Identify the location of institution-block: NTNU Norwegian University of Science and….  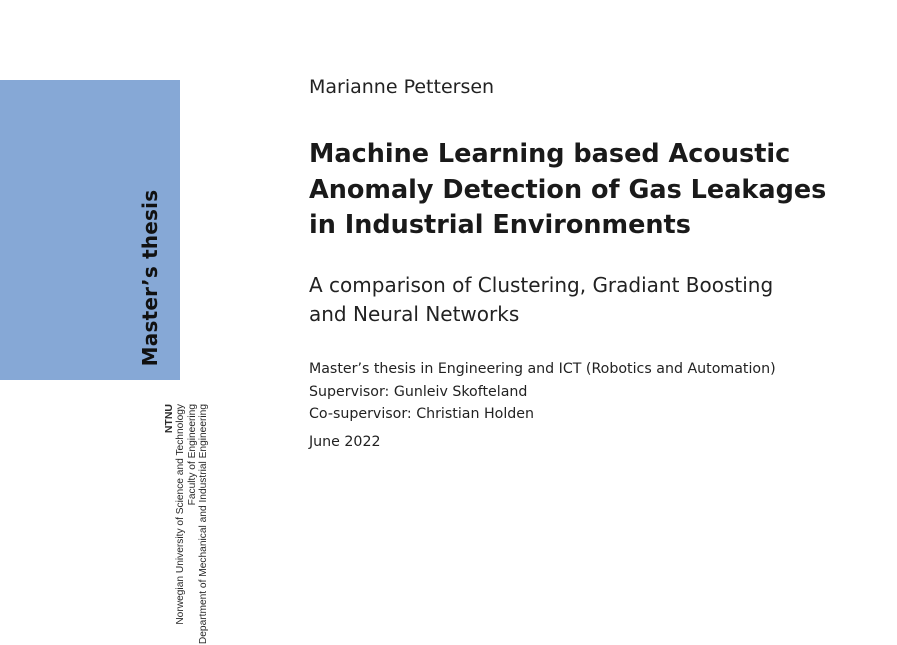
(186, 524).